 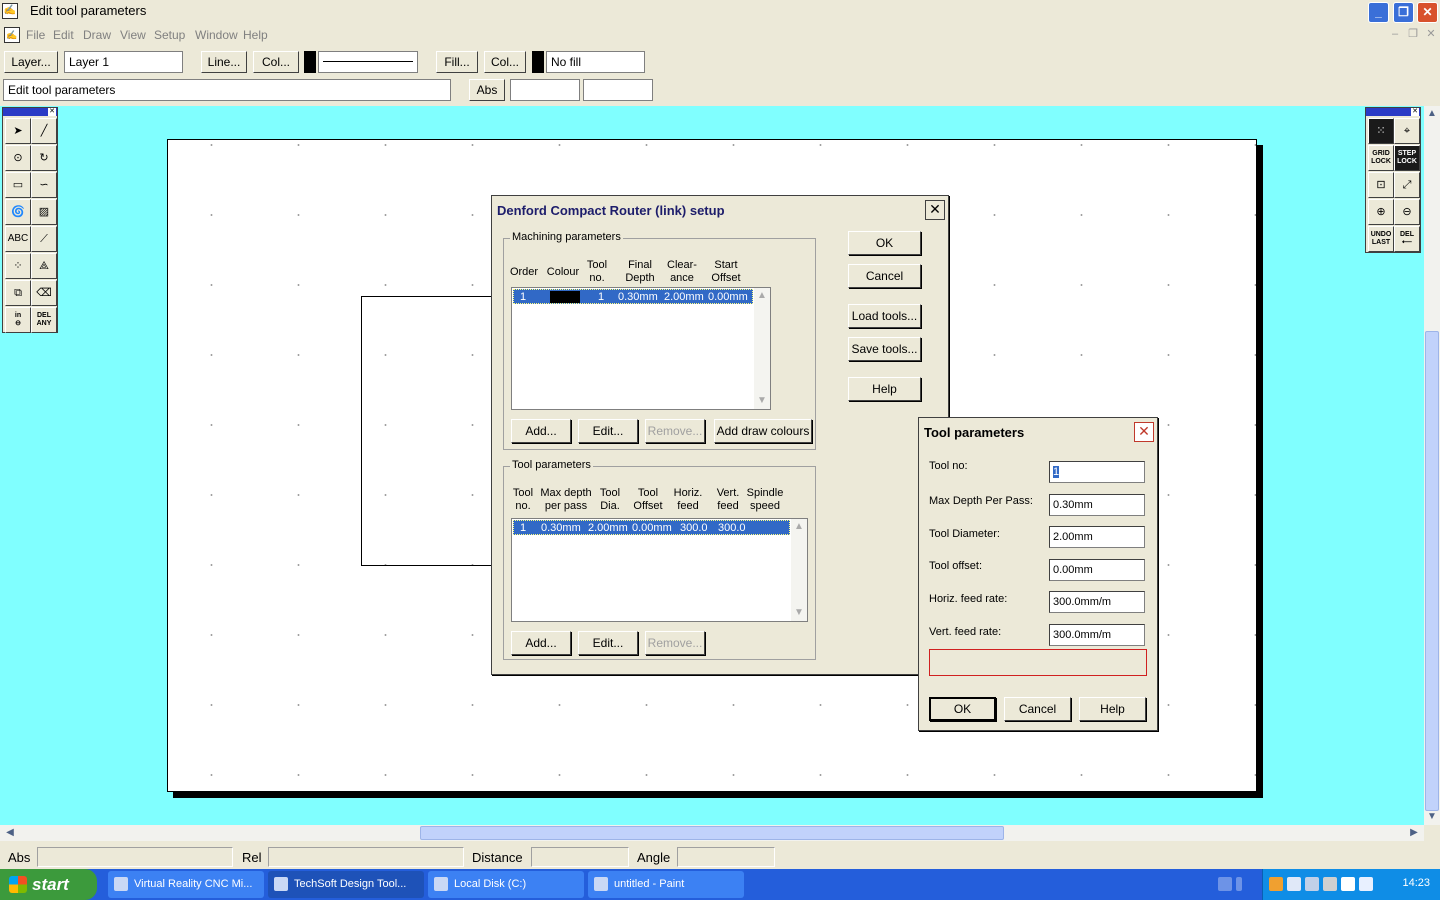 What do you see at coordinates (884, 389) in the screenshot?
I see `router-help-button: Help` at bounding box center [884, 389].